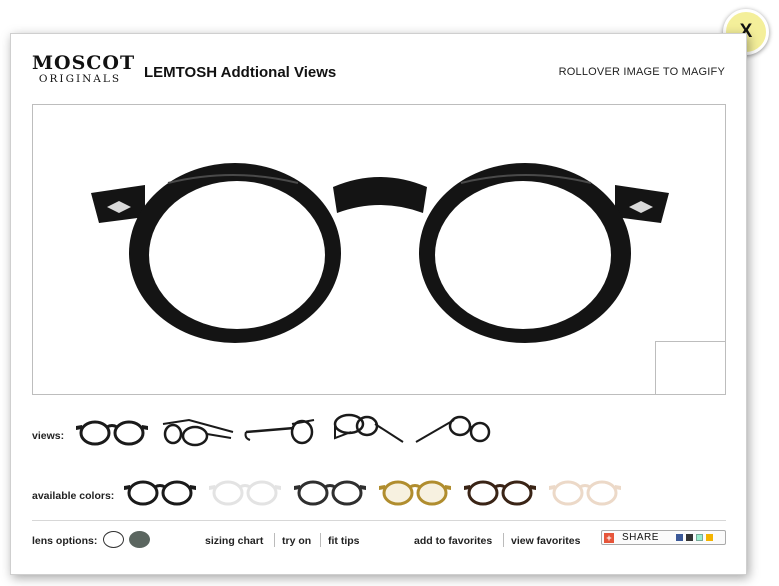 This screenshot has height=586, width=779. What do you see at coordinates (245, 491) in the screenshot?
I see `color-thumb-crystal` at bounding box center [245, 491].